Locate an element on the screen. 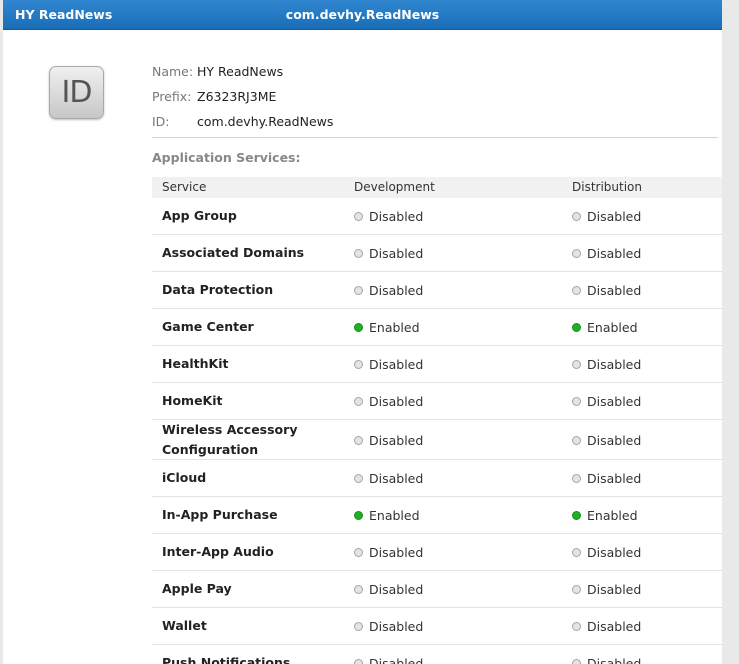 This screenshot has width=739, height=664. section-title: Application Services: is located at coordinates (226, 157).